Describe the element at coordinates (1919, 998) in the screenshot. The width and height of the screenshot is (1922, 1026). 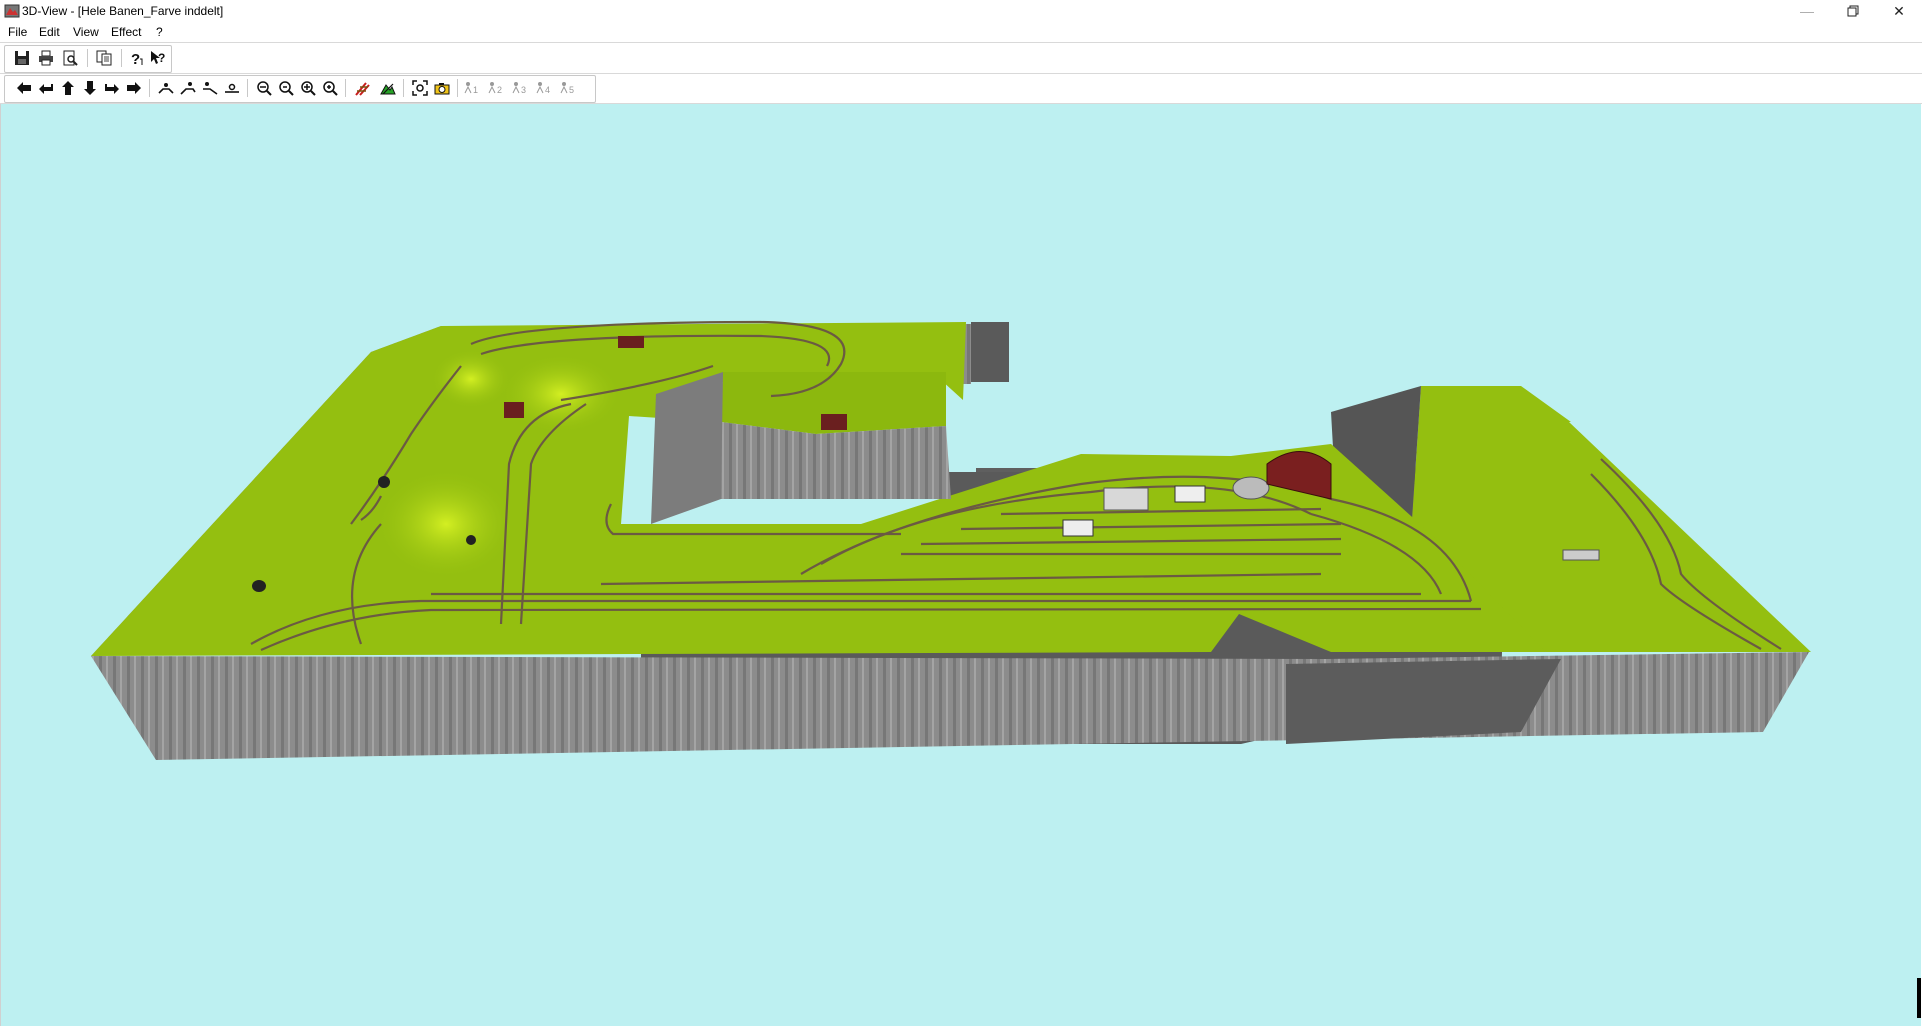
I see `resize-grip` at that location.